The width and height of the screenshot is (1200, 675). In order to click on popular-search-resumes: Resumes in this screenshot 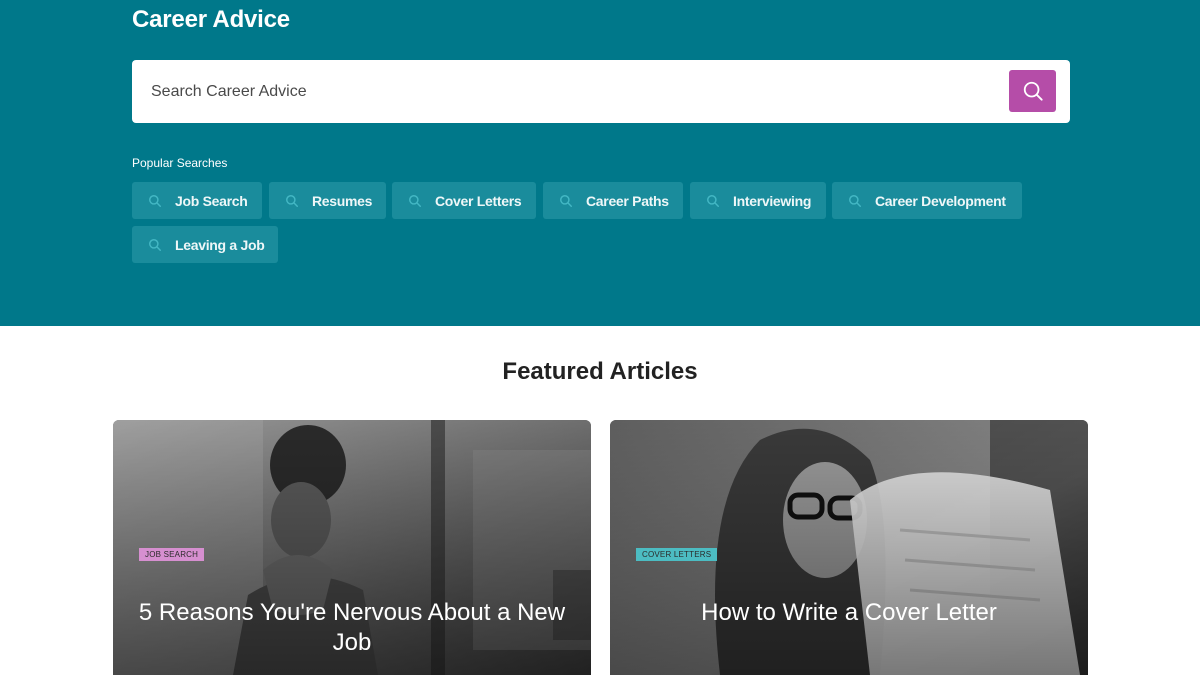, I will do `click(327, 200)`.